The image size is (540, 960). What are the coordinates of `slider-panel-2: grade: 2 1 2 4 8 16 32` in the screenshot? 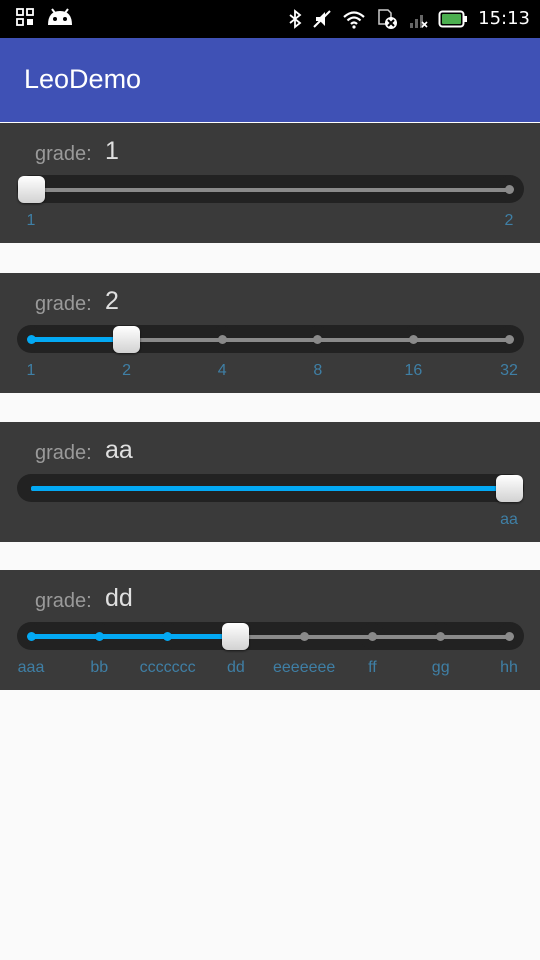 It's located at (270, 333).